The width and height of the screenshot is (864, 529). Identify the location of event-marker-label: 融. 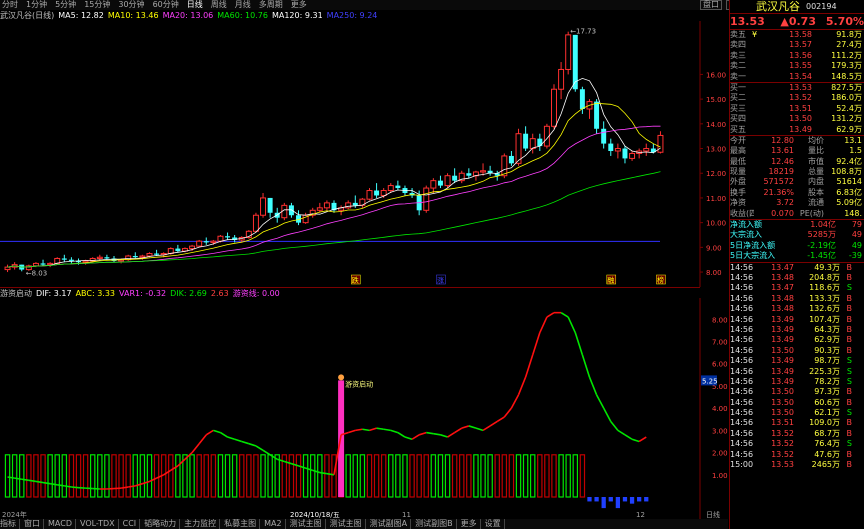
(610, 280).